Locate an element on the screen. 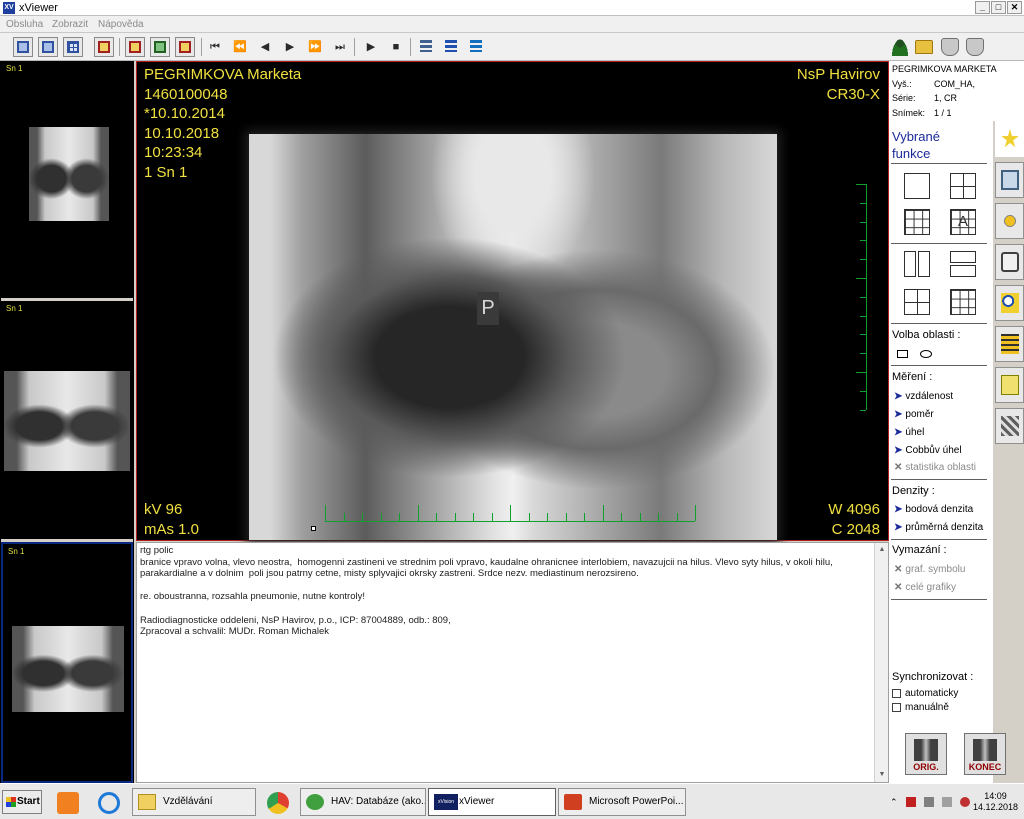  sync-manual-checkbox is located at coordinates (896, 707).